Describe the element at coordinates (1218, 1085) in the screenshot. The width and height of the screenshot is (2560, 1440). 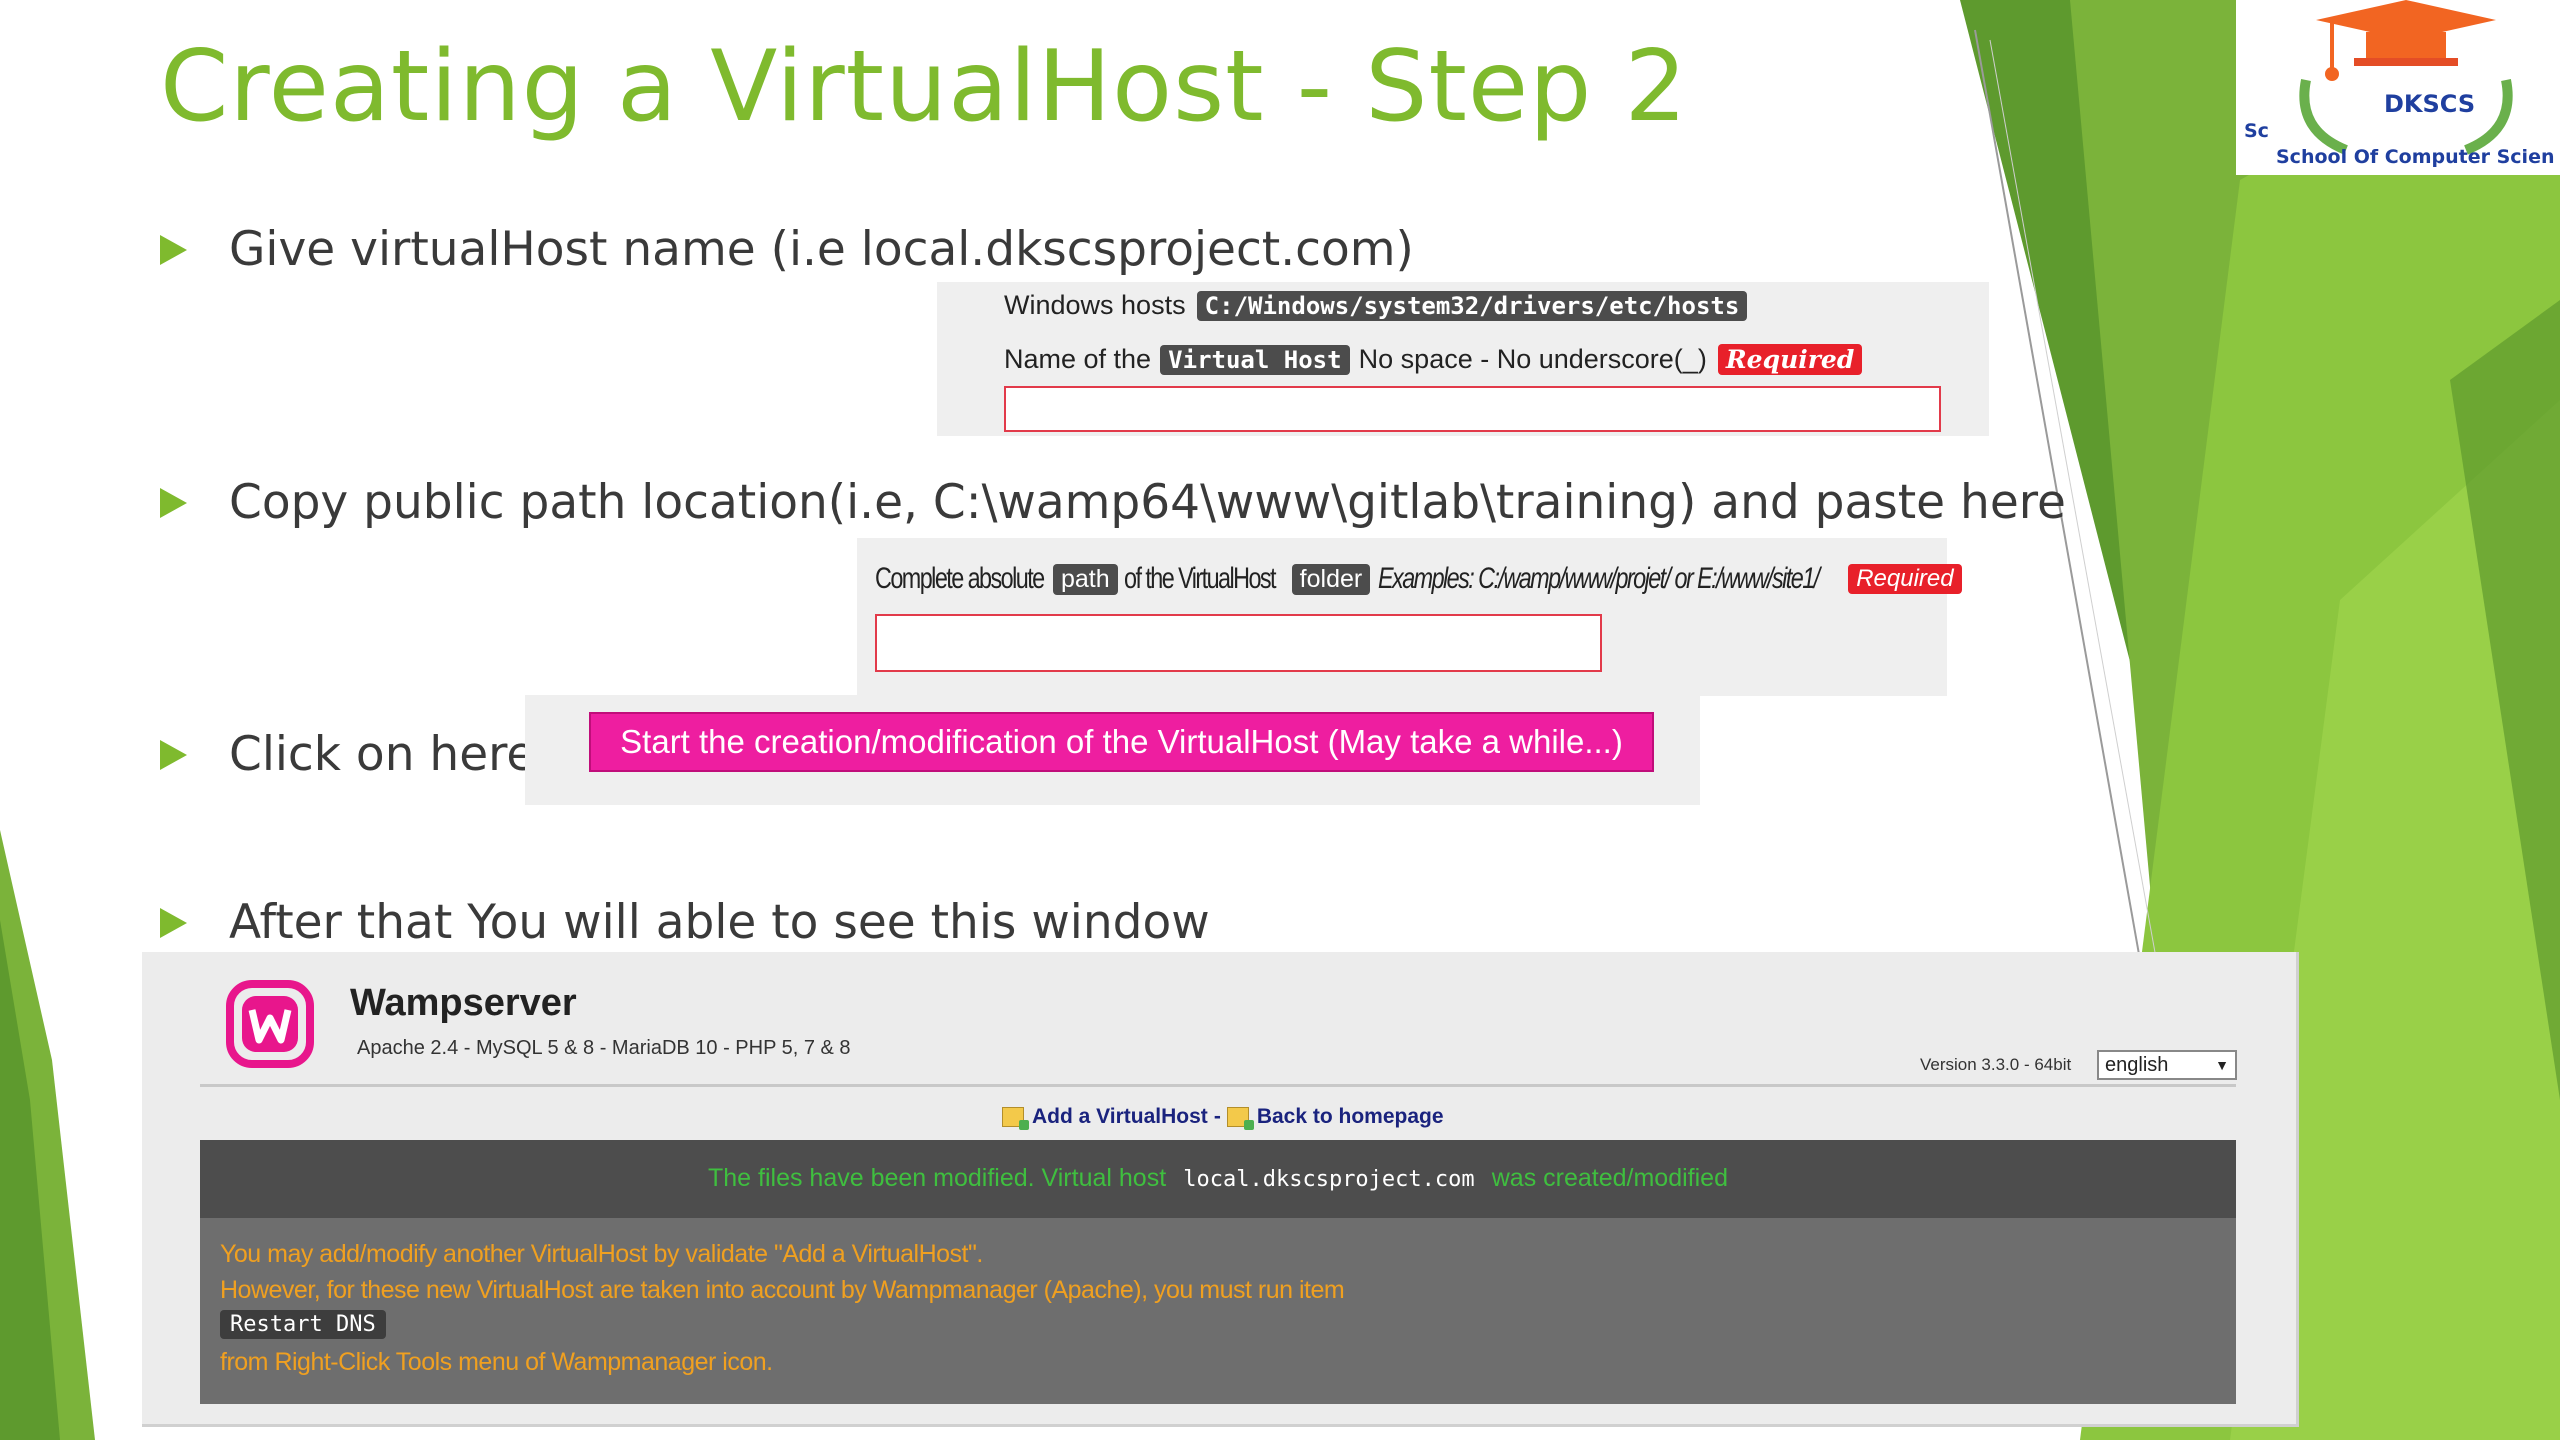
I see `header-divider` at that location.